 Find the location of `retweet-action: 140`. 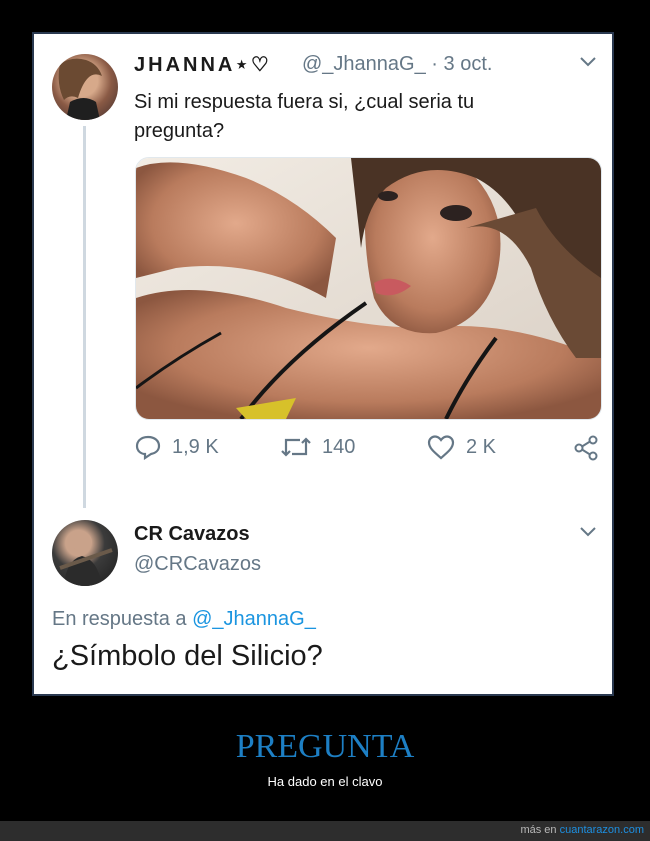

retweet-action: 140 is located at coordinates (317, 447).